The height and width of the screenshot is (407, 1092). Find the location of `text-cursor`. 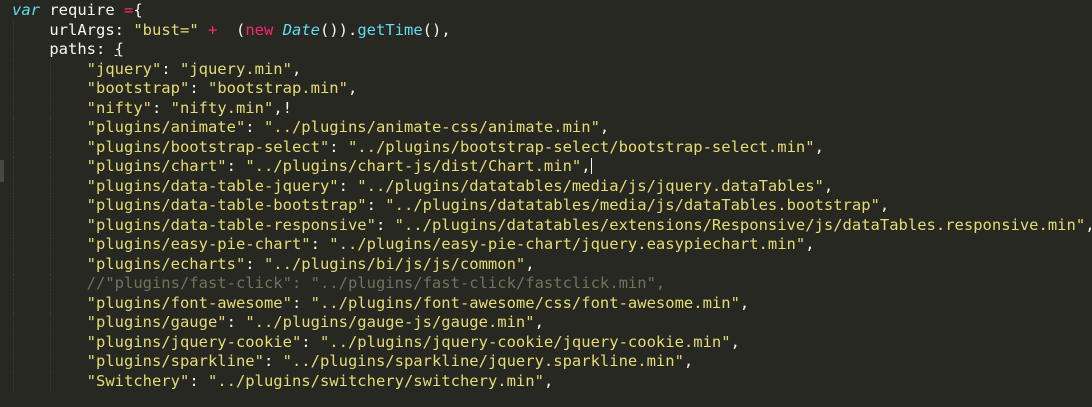

text-cursor is located at coordinates (591, 166).